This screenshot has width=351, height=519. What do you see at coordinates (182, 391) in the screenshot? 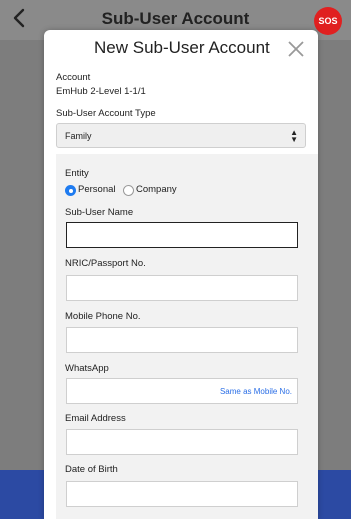
I see `whatsapp-input: Same as Mobile No.` at bounding box center [182, 391].